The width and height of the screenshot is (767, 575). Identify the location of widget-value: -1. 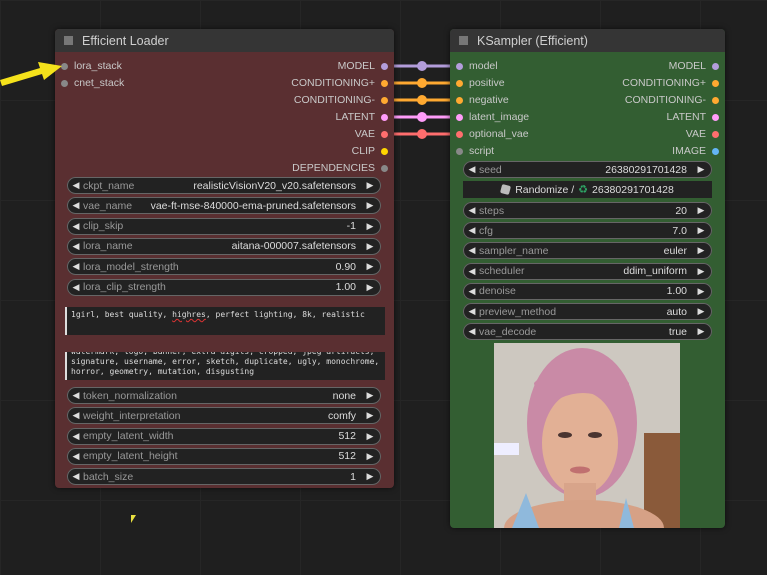
(355, 226).